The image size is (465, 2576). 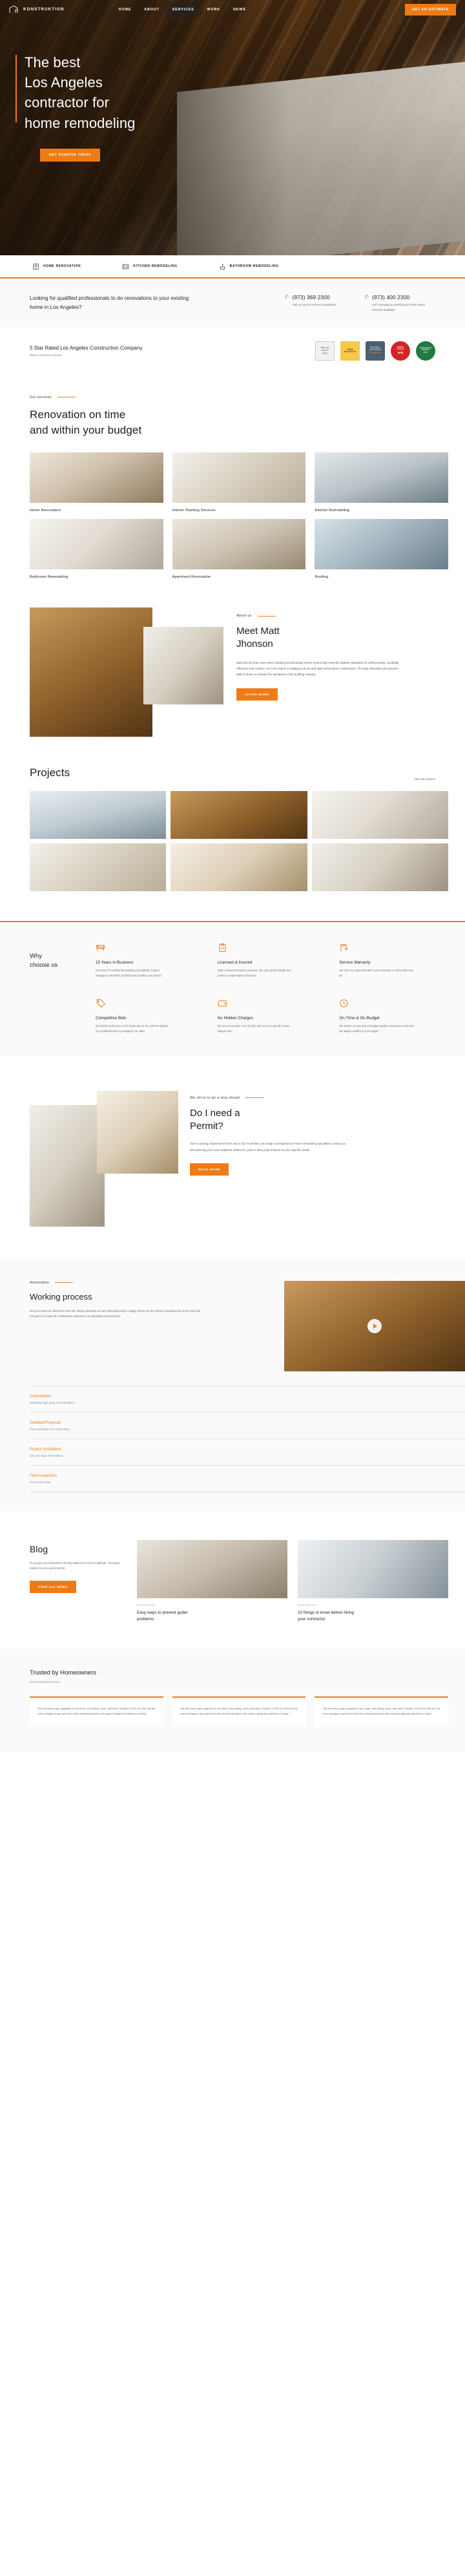 I want to click on nav-item-services: SERVICES, so click(x=183, y=9).